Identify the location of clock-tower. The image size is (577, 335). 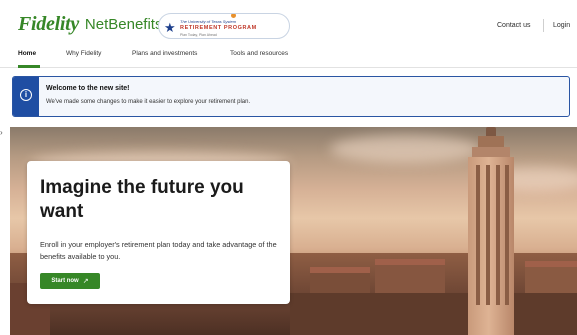
(491, 231).